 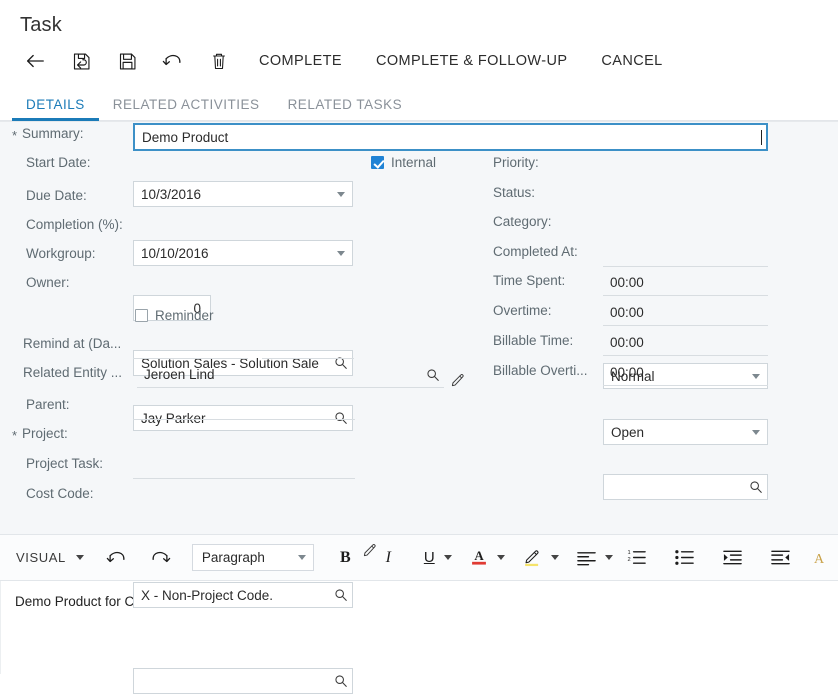 I want to click on align-left-icon, so click(x=586, y=558).